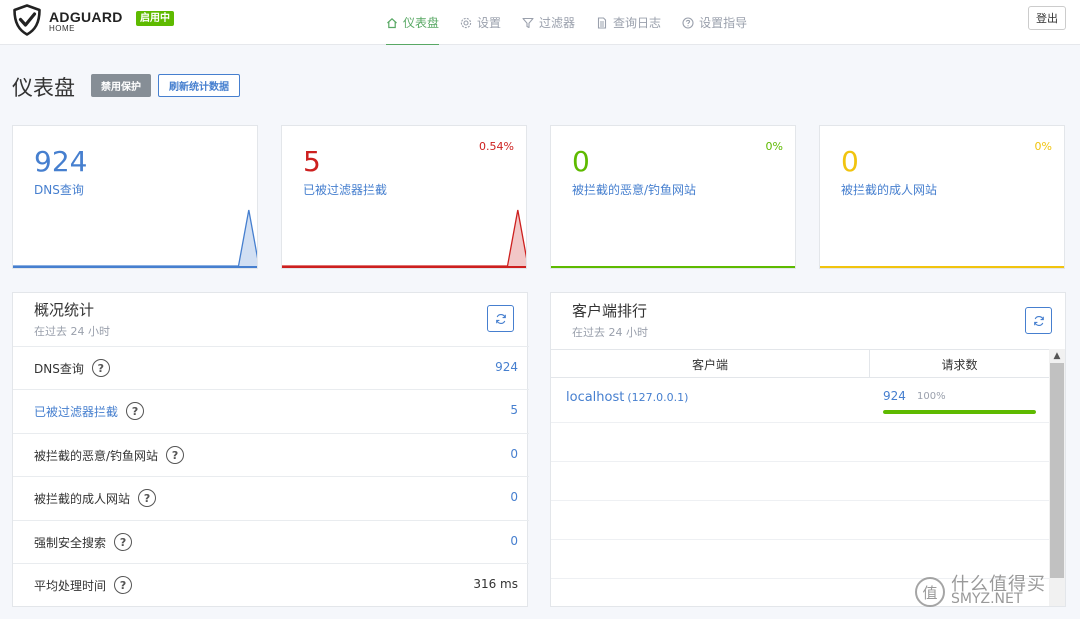 The height and width of the screenshot is (619, 1080). What do you see at coordinates (1043, 146) in the screenshot?
I see `card-percent: 0%` at bounding box center [1043, 146].